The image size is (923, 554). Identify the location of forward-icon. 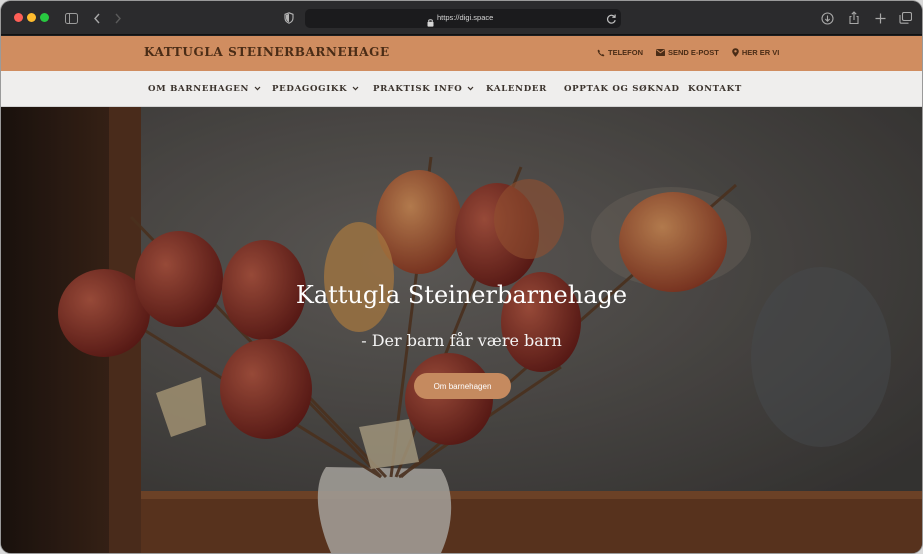
(118, 18).